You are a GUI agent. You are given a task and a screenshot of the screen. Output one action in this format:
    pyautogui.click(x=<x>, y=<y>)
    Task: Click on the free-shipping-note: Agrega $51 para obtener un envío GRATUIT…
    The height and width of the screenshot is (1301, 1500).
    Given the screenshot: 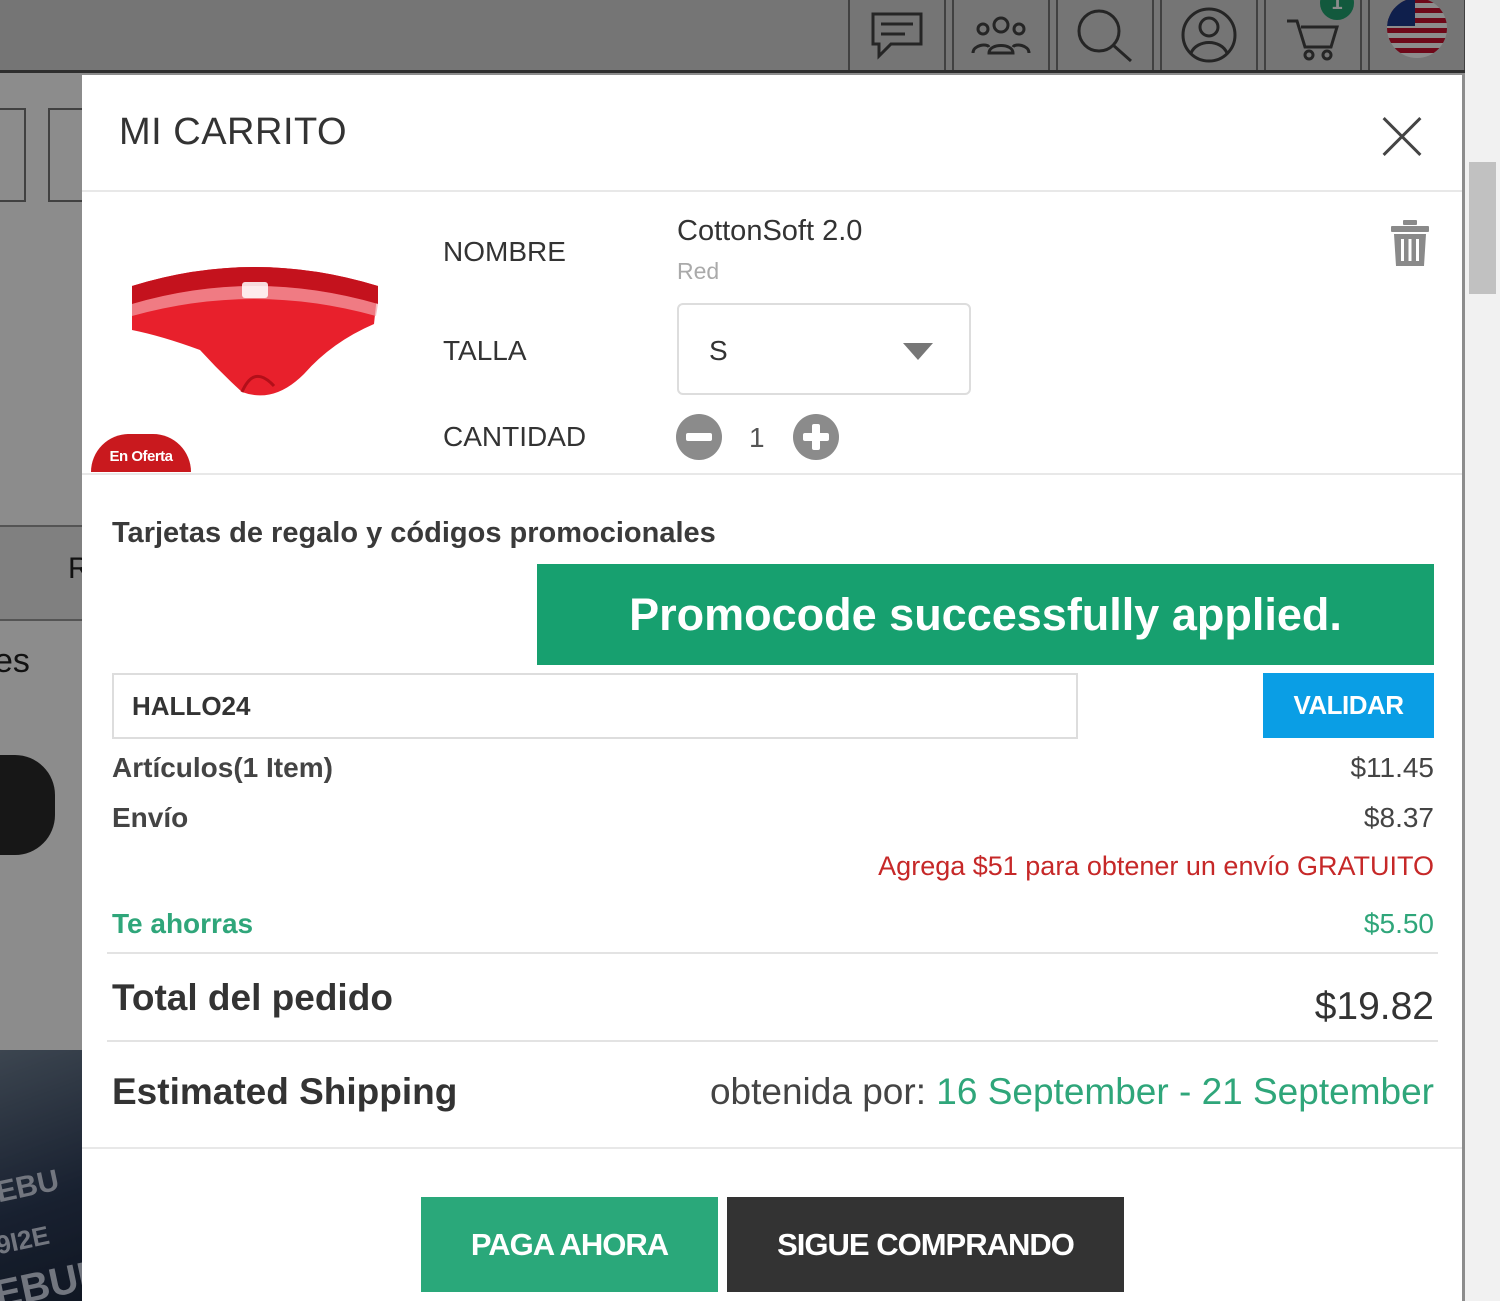 What is the action you would take?
    pyautogui.click(x=1156, y=866)
    